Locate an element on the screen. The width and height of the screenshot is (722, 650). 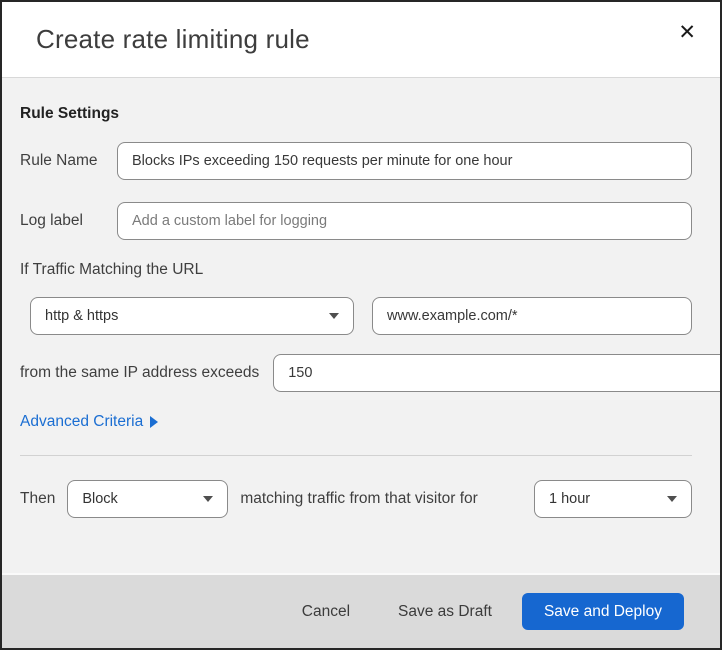
rule-name-row: Rule Name is located at coordinates (356, 161).